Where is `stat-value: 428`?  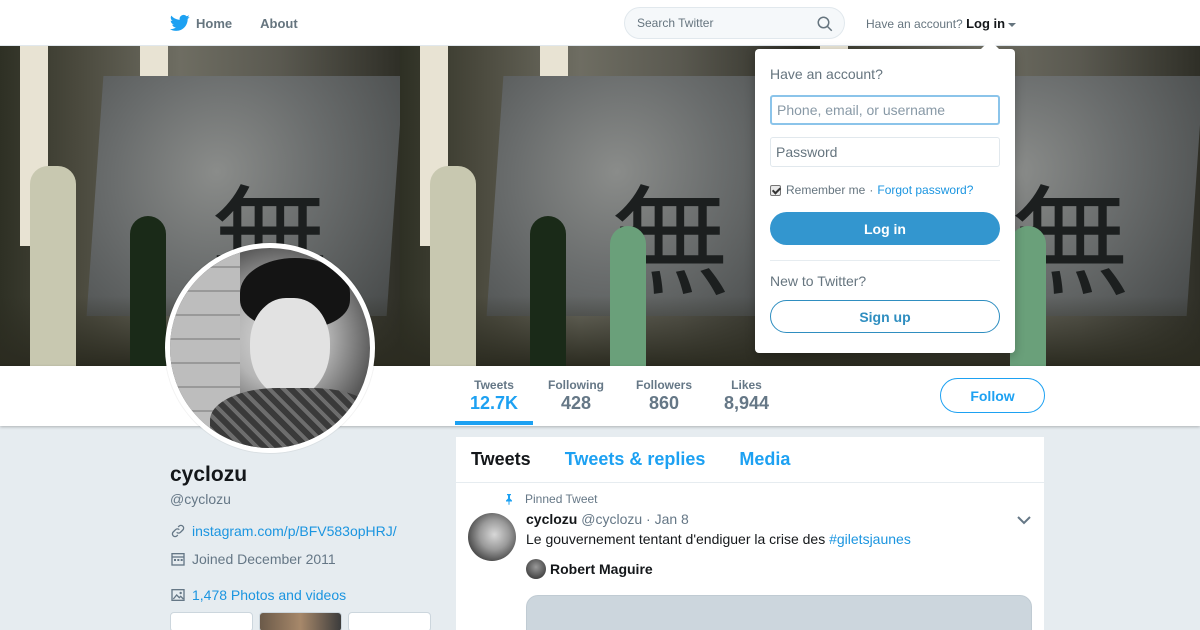 stat-value: 428 is located at coordinates (576, 403).